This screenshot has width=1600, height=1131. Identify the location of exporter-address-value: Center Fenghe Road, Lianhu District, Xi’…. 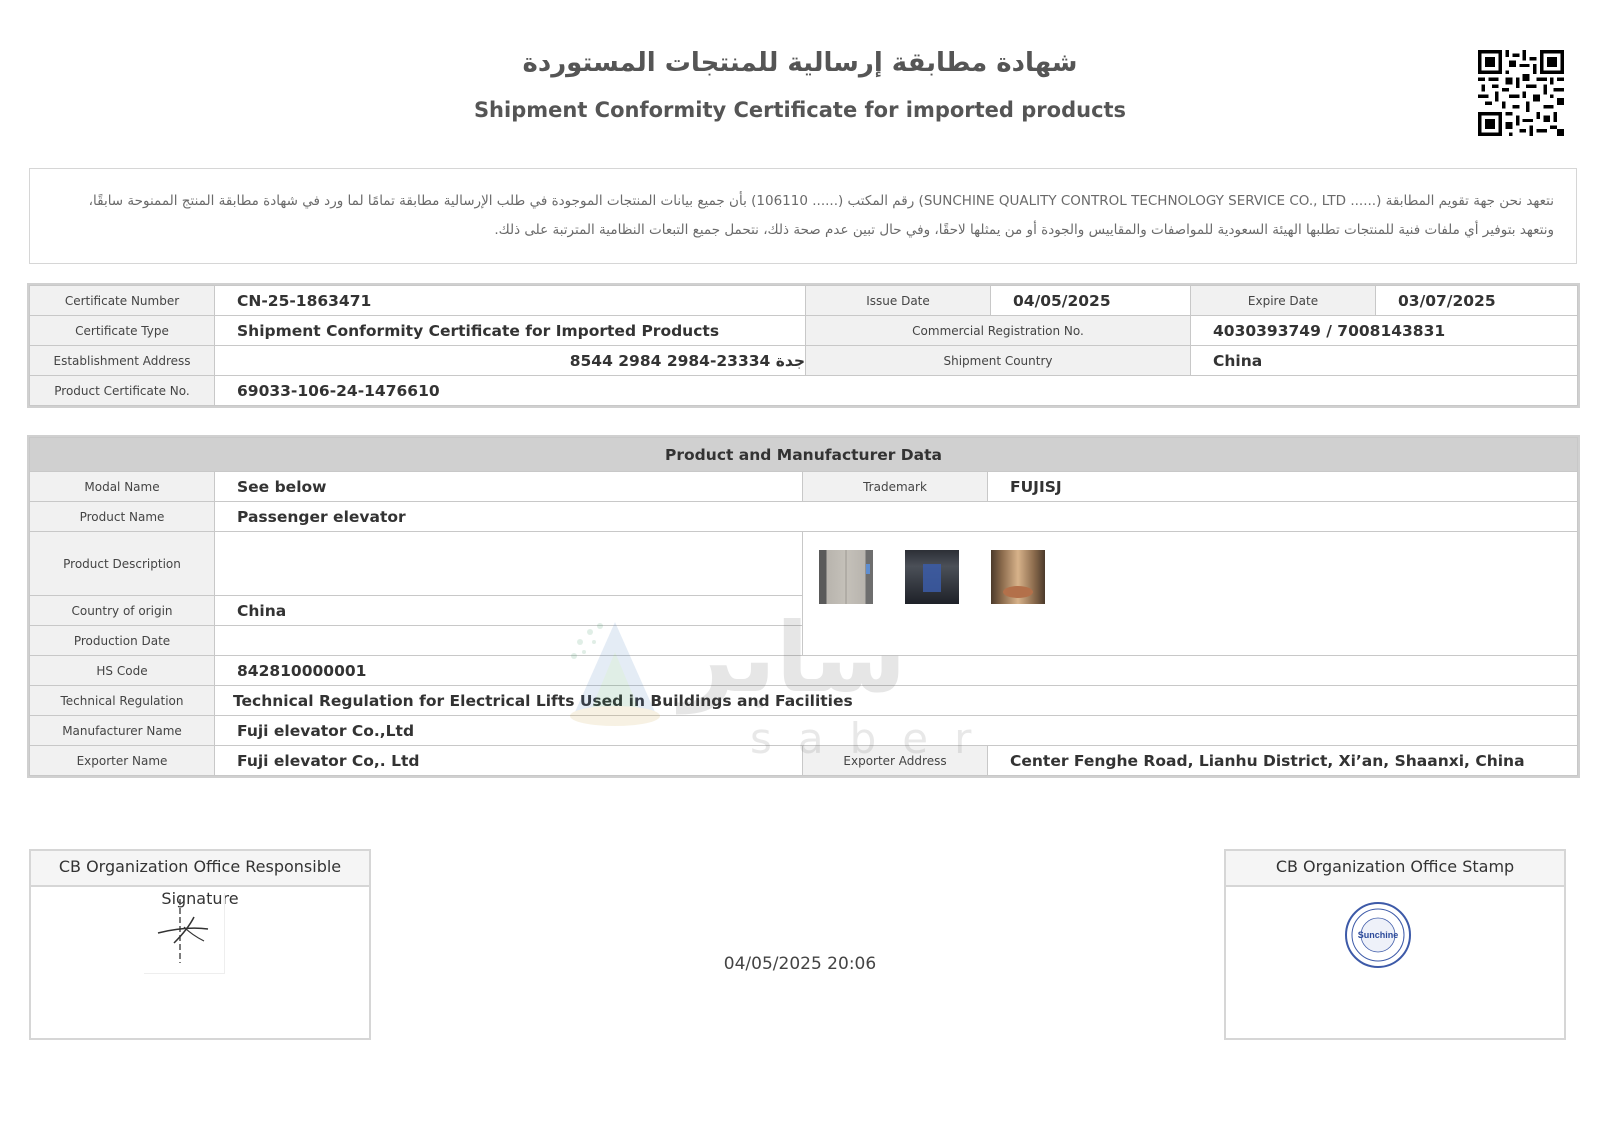
(1282, 760).